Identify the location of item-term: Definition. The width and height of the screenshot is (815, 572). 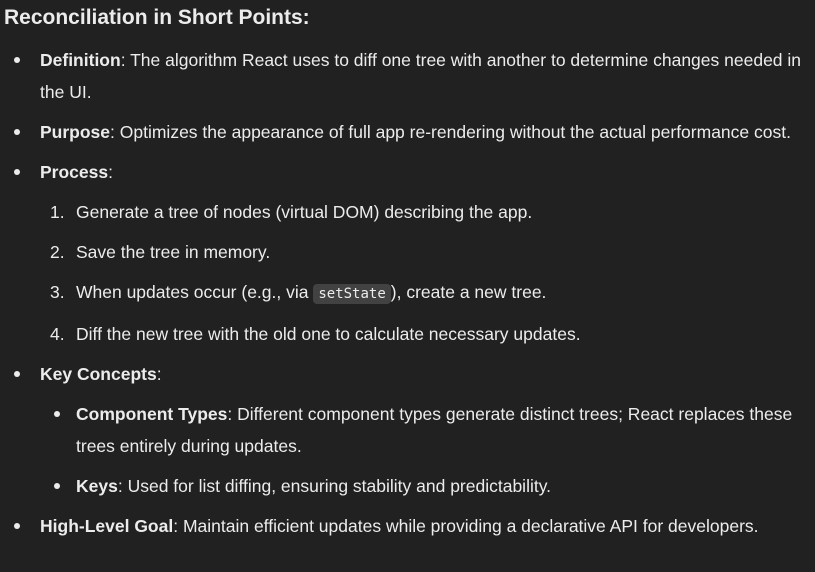
(80, 60).